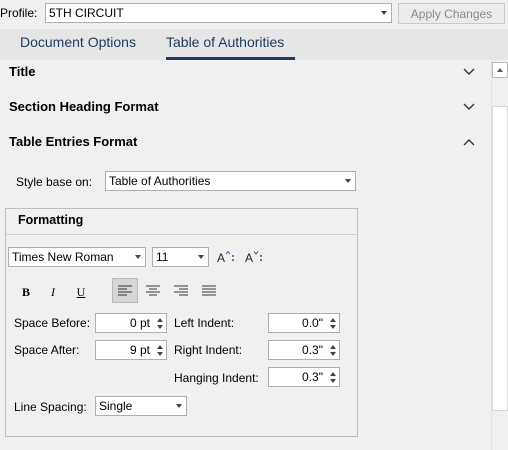 The width and height of the screenshot is (508, 450). I want to click on line-spacing-value: Single, so click(116, 406).